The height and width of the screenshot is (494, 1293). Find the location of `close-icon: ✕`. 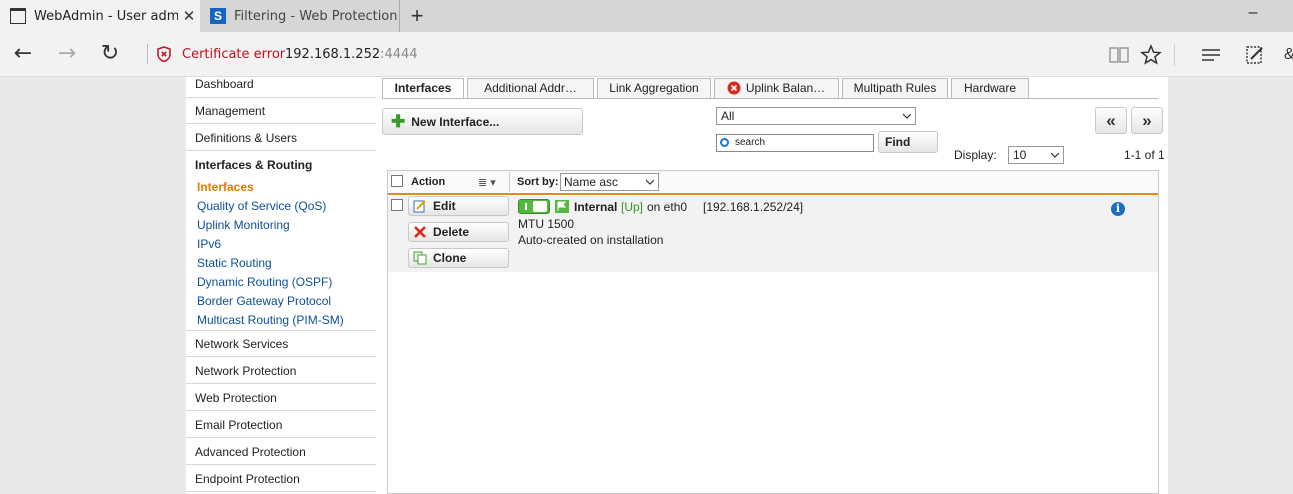

close-icon: ✕ is located at coordinates (189, 16).